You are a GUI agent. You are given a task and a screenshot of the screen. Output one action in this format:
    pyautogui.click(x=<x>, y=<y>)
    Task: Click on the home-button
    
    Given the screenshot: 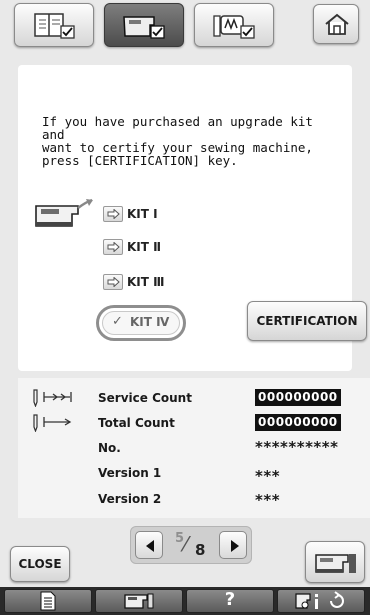 What is the action you would take?
    pyautogui.click(x=336, y=24)
    